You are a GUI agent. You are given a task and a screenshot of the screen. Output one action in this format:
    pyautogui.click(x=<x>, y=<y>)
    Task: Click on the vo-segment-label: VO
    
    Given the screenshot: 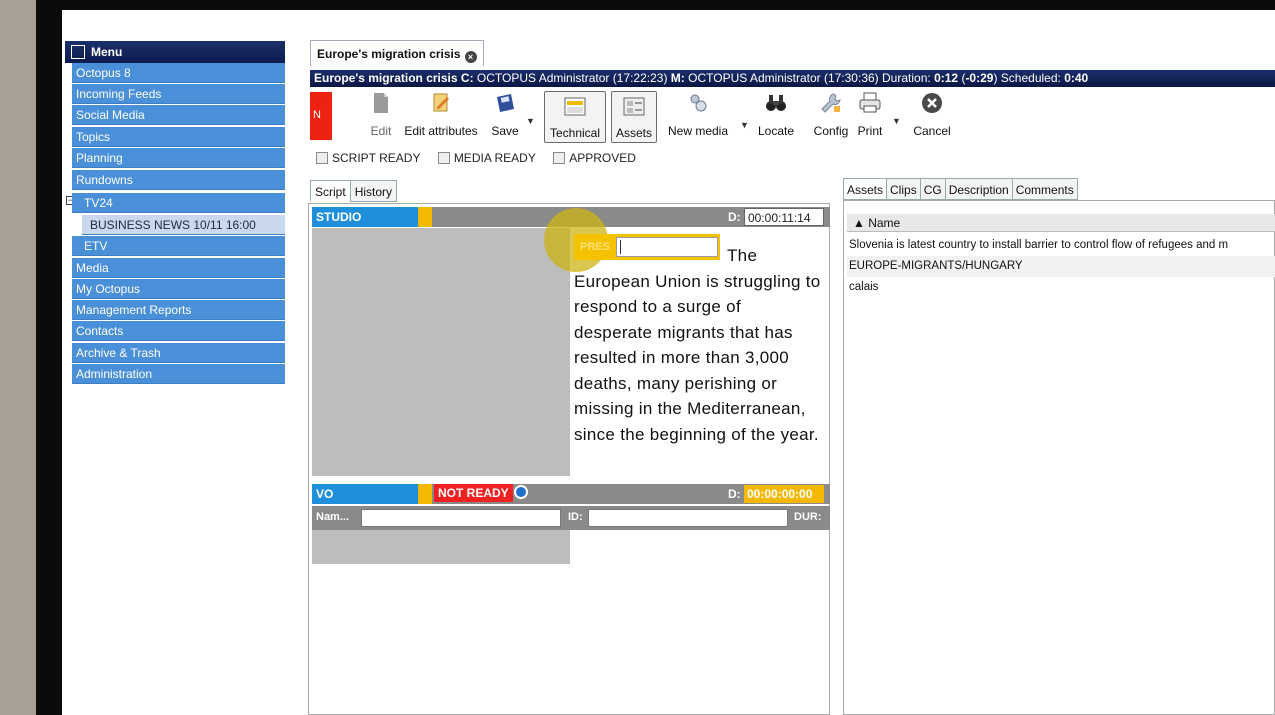 What is the action you would take?
    pyautogui.click(x=365, y=494)
    